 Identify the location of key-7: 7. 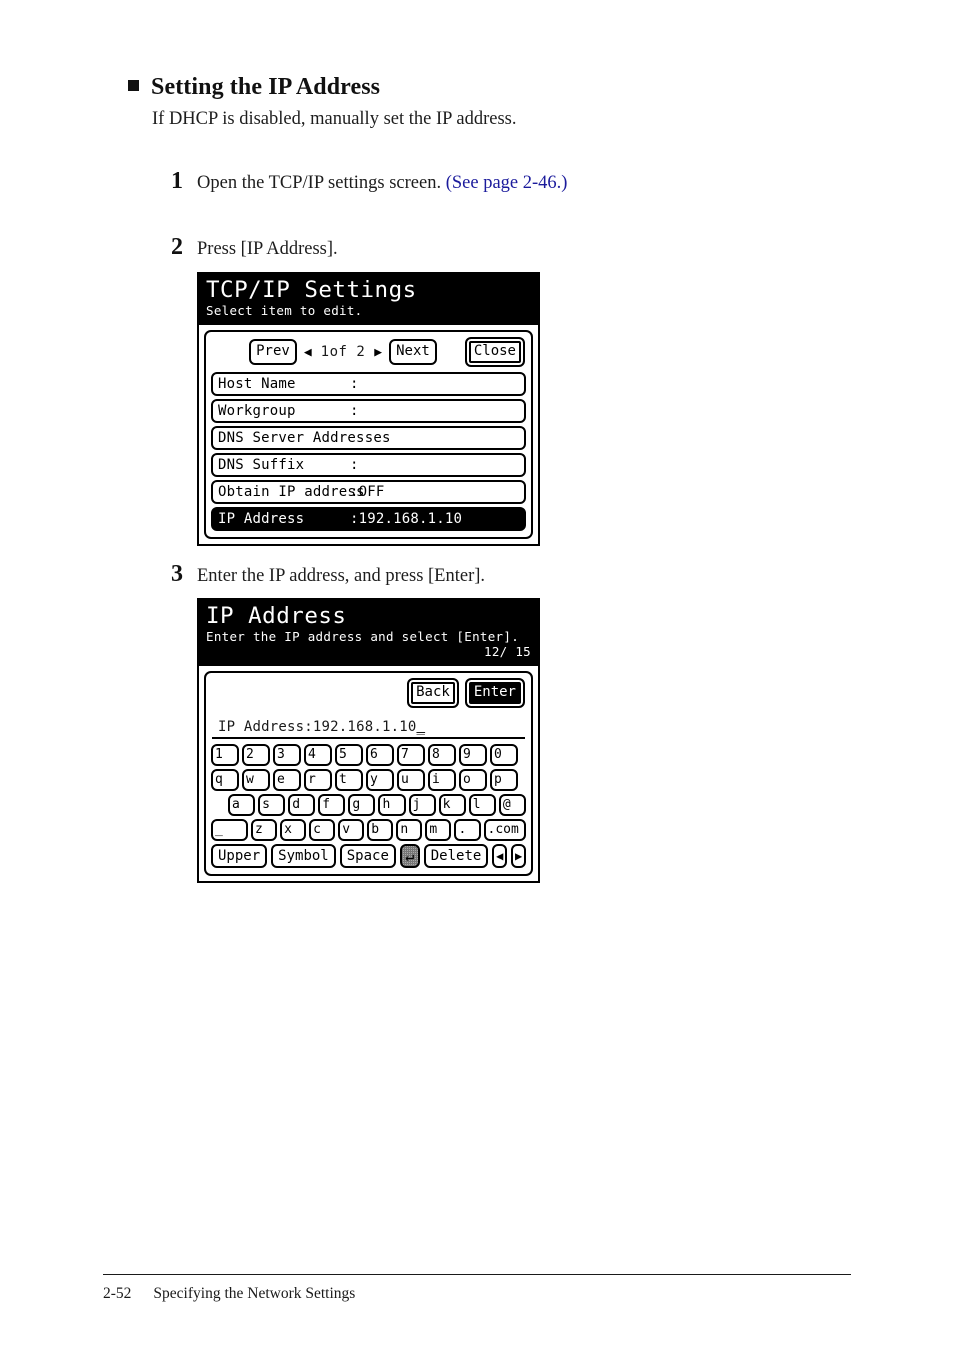
(411, 755).